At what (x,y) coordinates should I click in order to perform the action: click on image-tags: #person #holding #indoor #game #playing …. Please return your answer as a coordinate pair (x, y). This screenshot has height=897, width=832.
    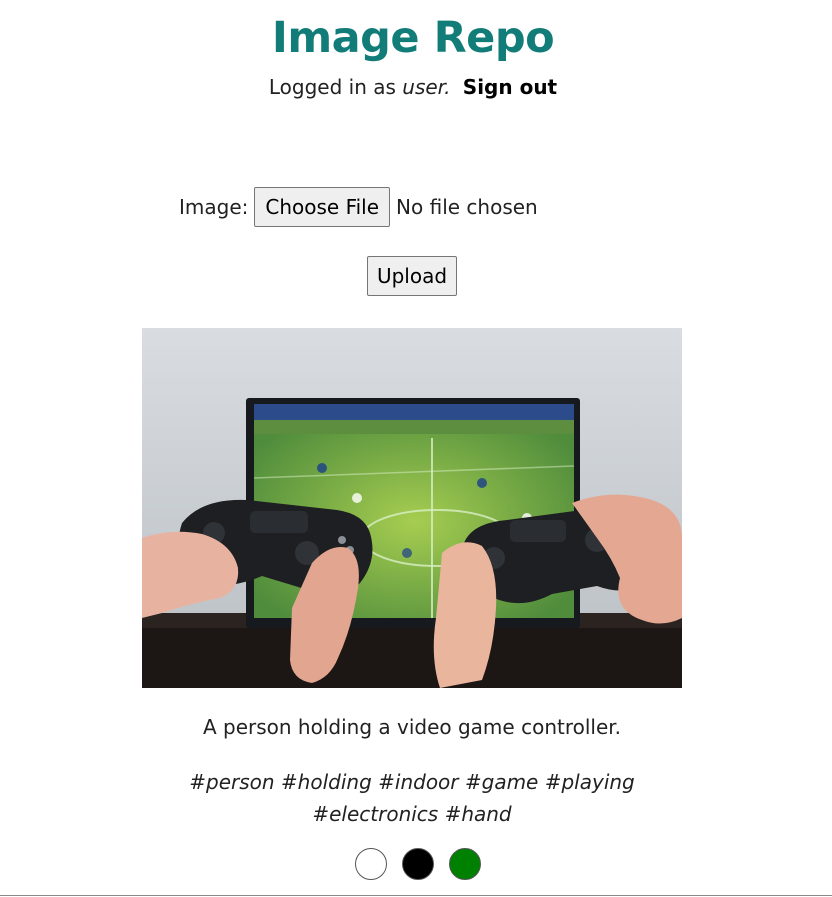
    Looking at the image, I should click on (412, 798).